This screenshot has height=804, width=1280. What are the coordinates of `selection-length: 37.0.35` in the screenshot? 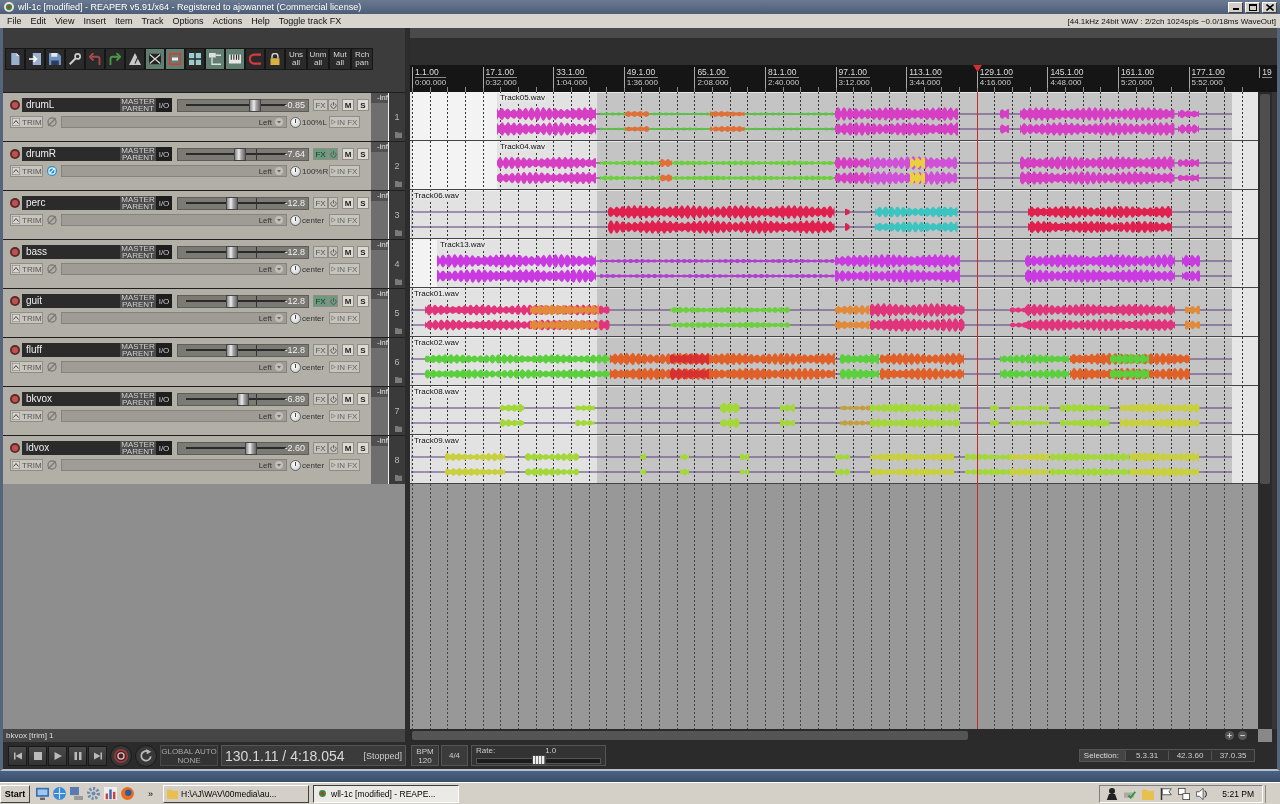 It's located at (1232, 755).